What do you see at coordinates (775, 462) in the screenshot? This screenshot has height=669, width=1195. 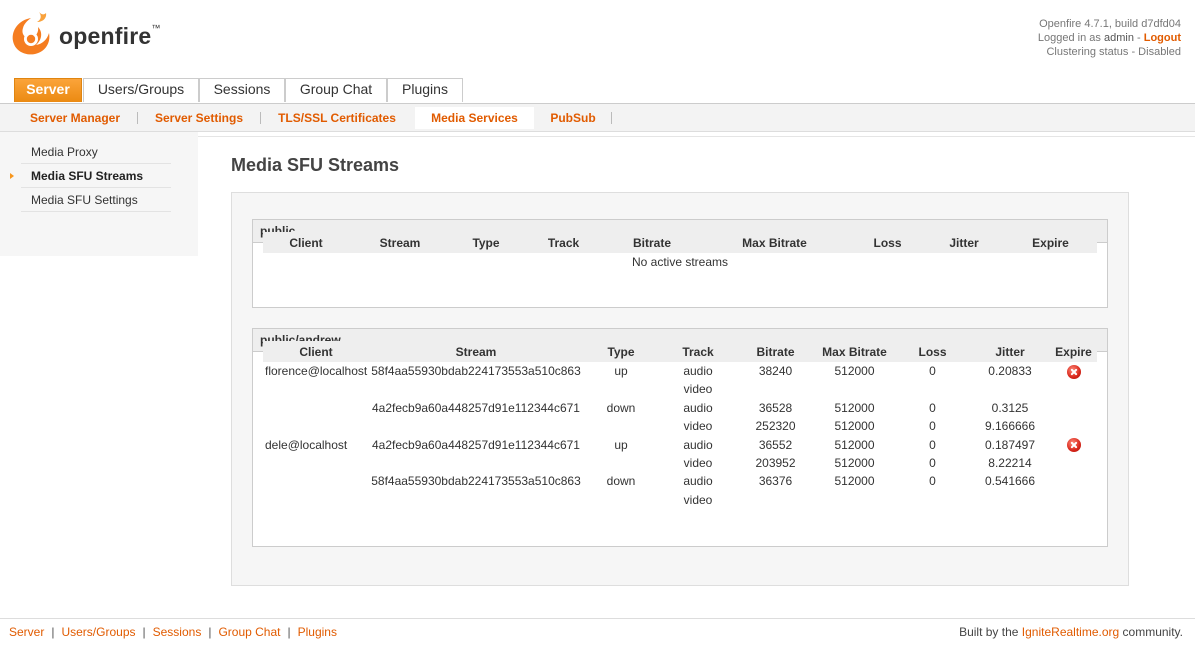 I see `cell-bitrate: 203952` at bounding box center [775, 462].